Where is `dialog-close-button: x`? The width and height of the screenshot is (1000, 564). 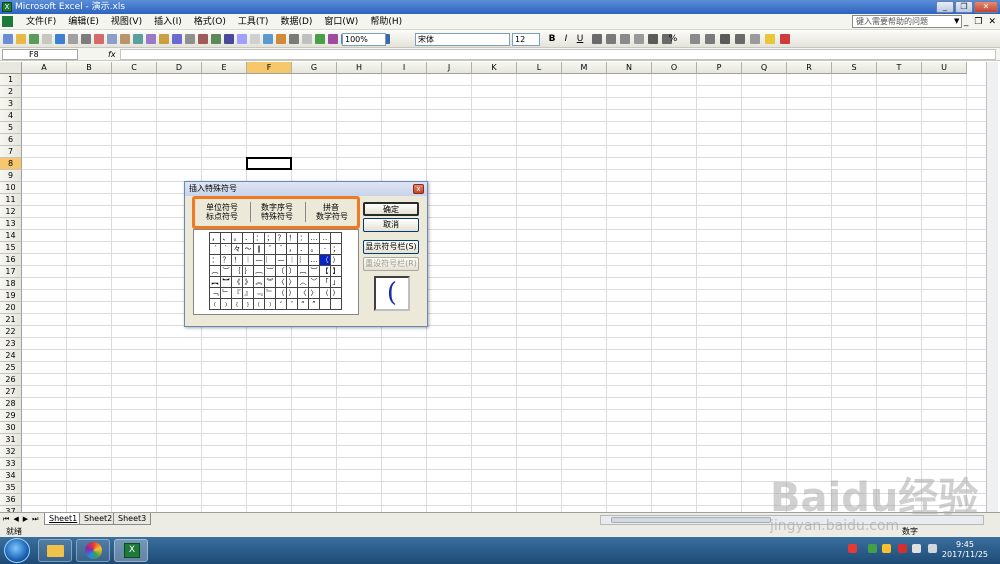
dialog-close-button: x is located at coordinates (418, 189).